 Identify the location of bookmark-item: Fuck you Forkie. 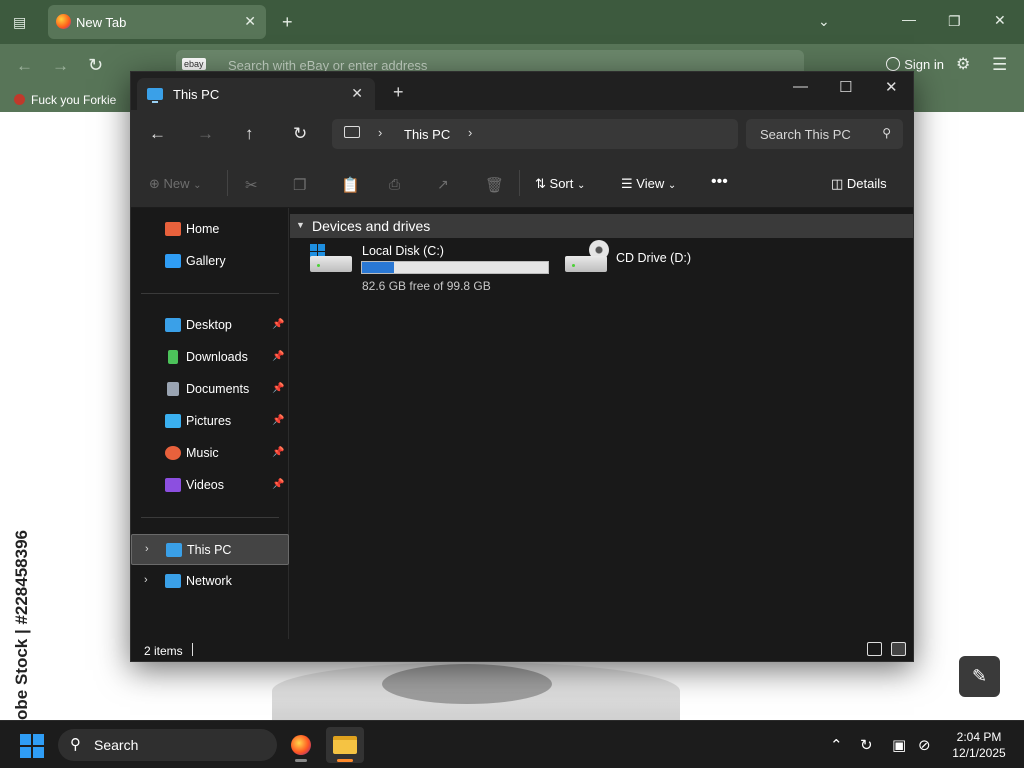
(65, 100).